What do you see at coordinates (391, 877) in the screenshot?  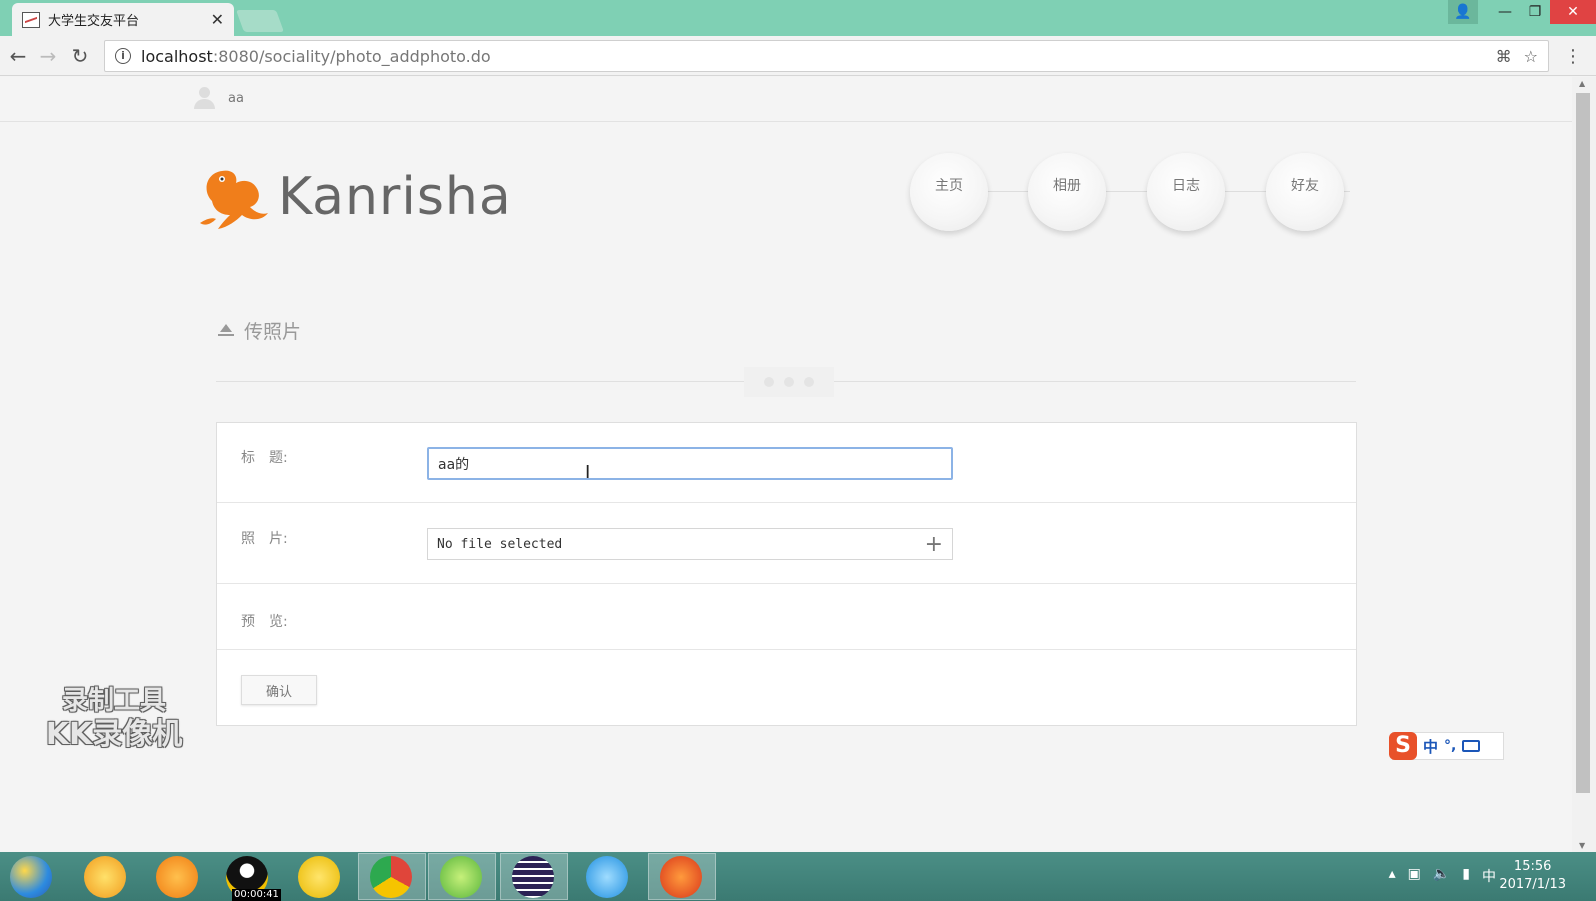 I see `chrome-icon` at bounding box center [391, 877].